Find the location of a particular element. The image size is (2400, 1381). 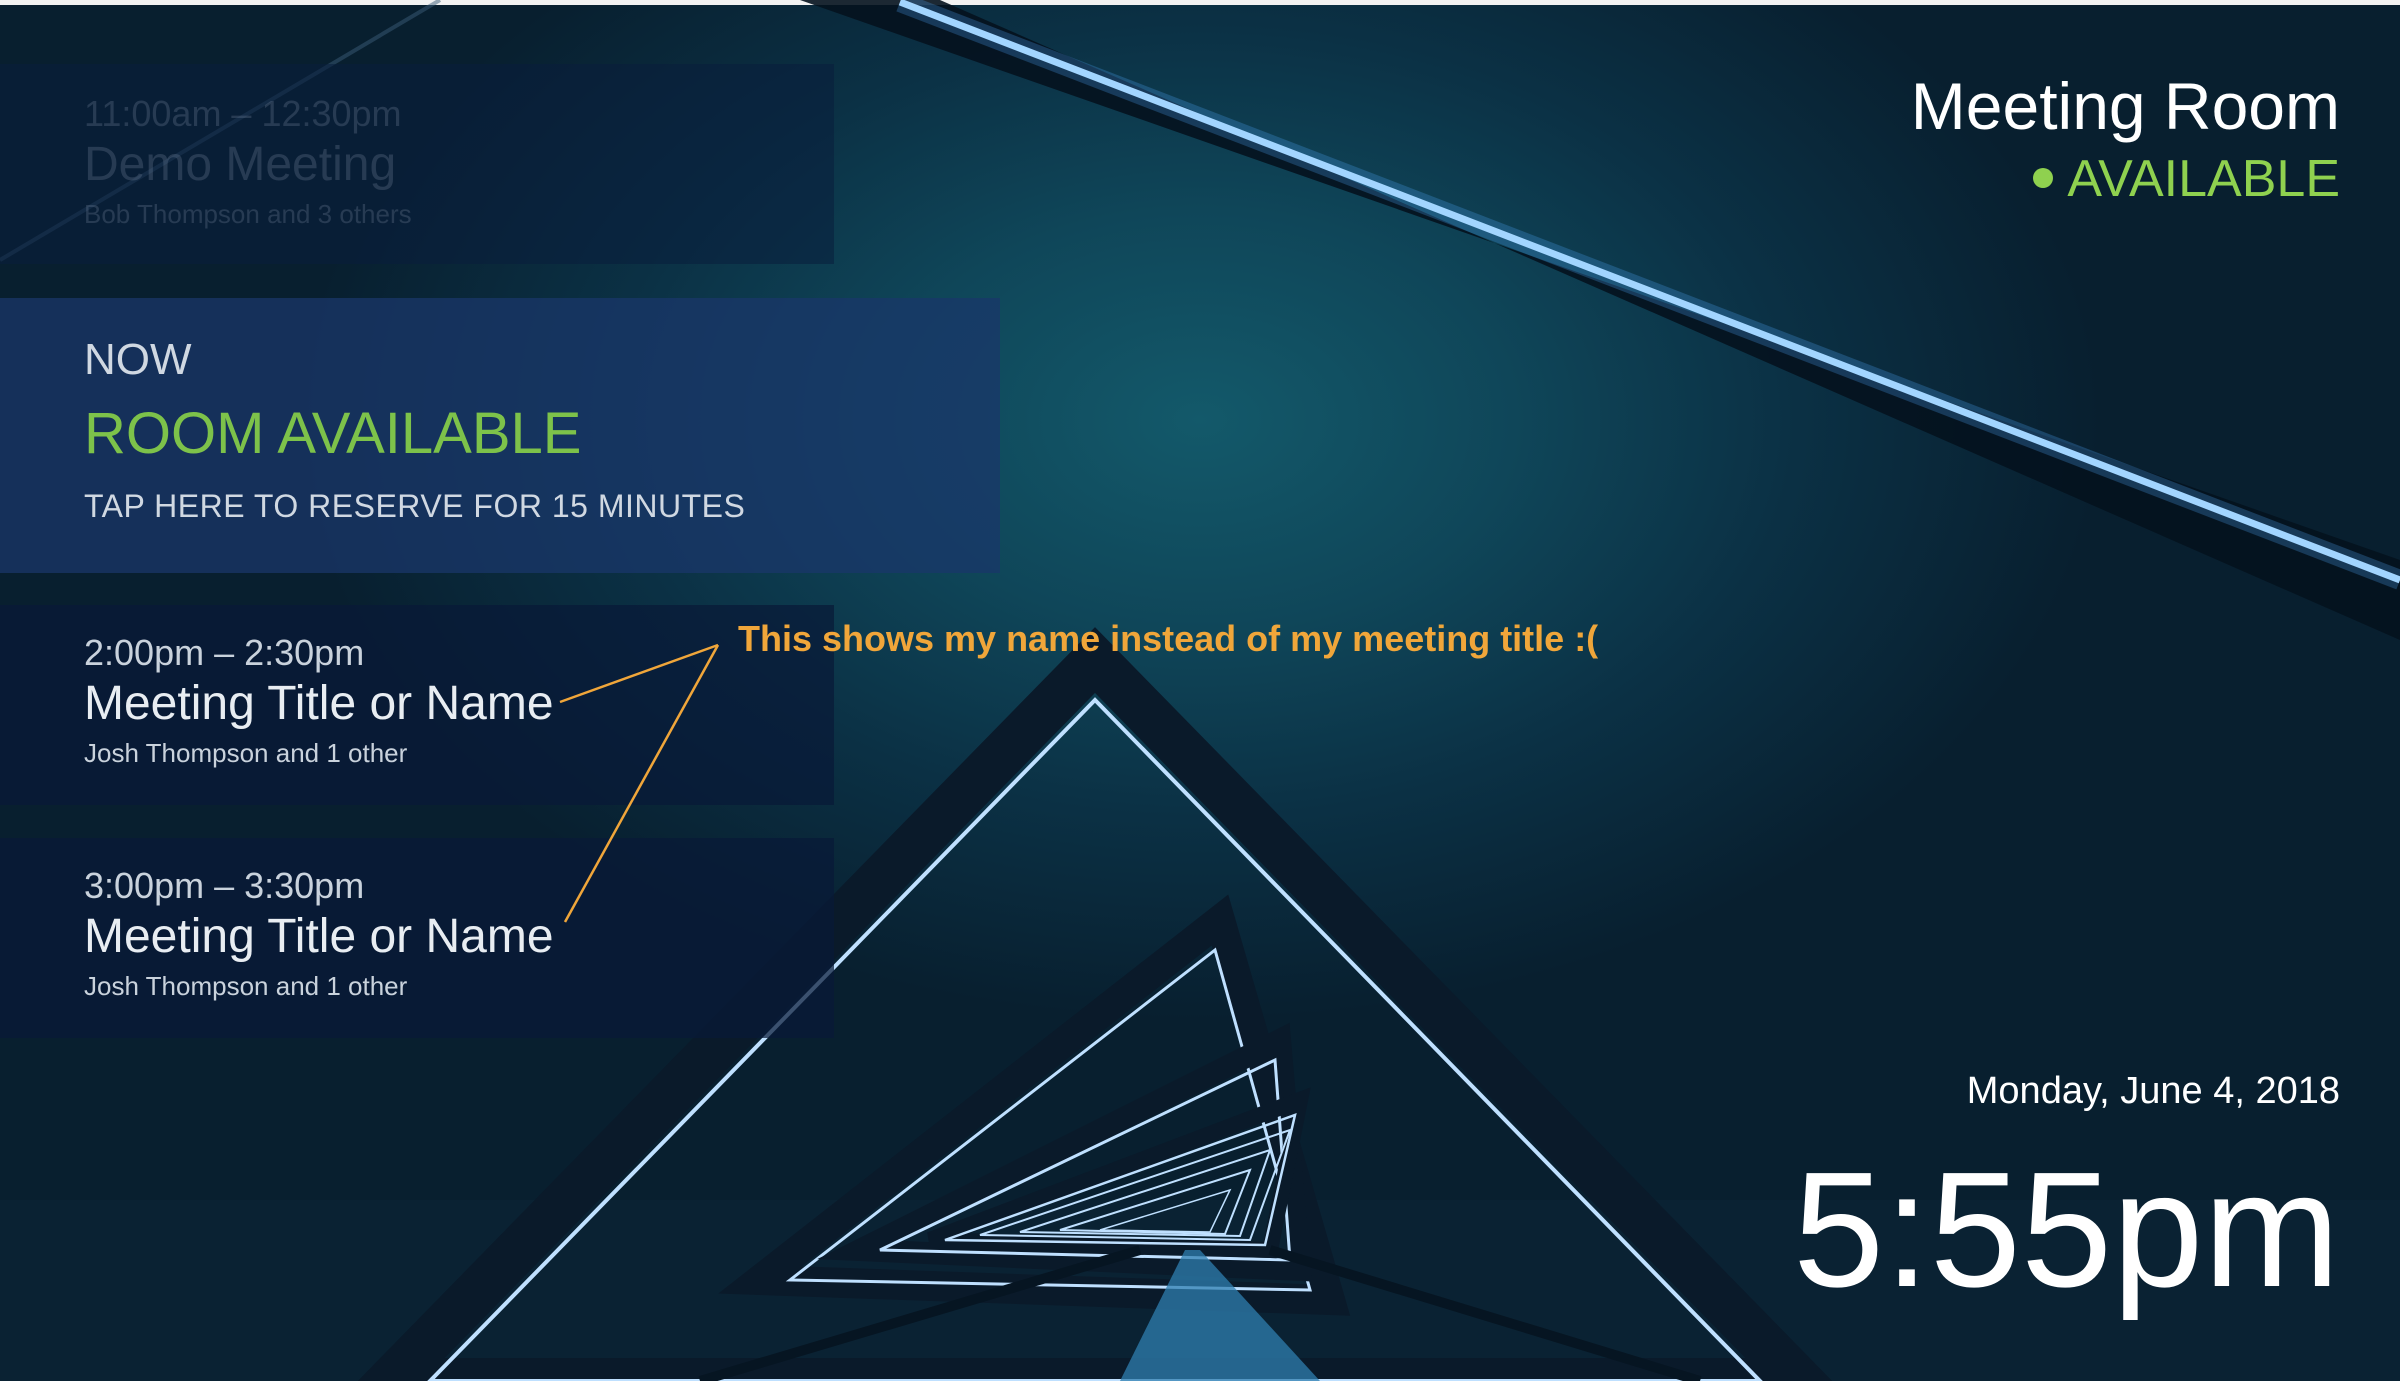

room-available-status: ROOM AVAILABLE is located at coordinates (333, 433).